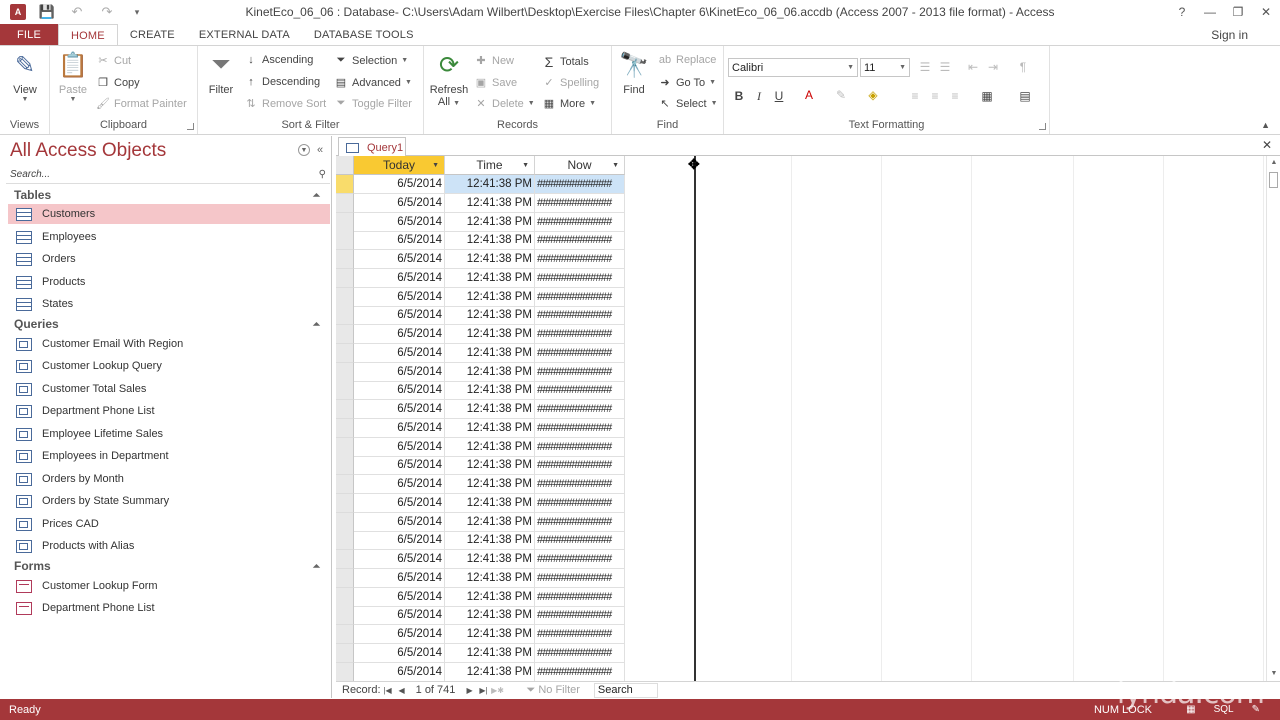 The height and width of the screenshot is (720, 1280). What do you see at coordinates (169, 389) in the screenshot?
I see `nav-query-item: Customer Total Sales` at bounding box center [169, 389].